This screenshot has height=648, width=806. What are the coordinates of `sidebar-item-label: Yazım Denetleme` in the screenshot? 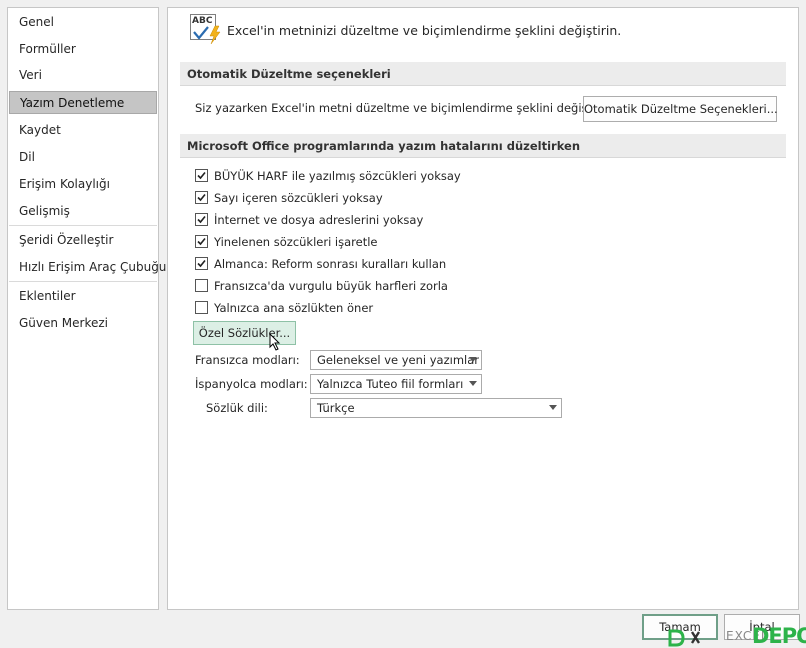 It's located at (72, 103).